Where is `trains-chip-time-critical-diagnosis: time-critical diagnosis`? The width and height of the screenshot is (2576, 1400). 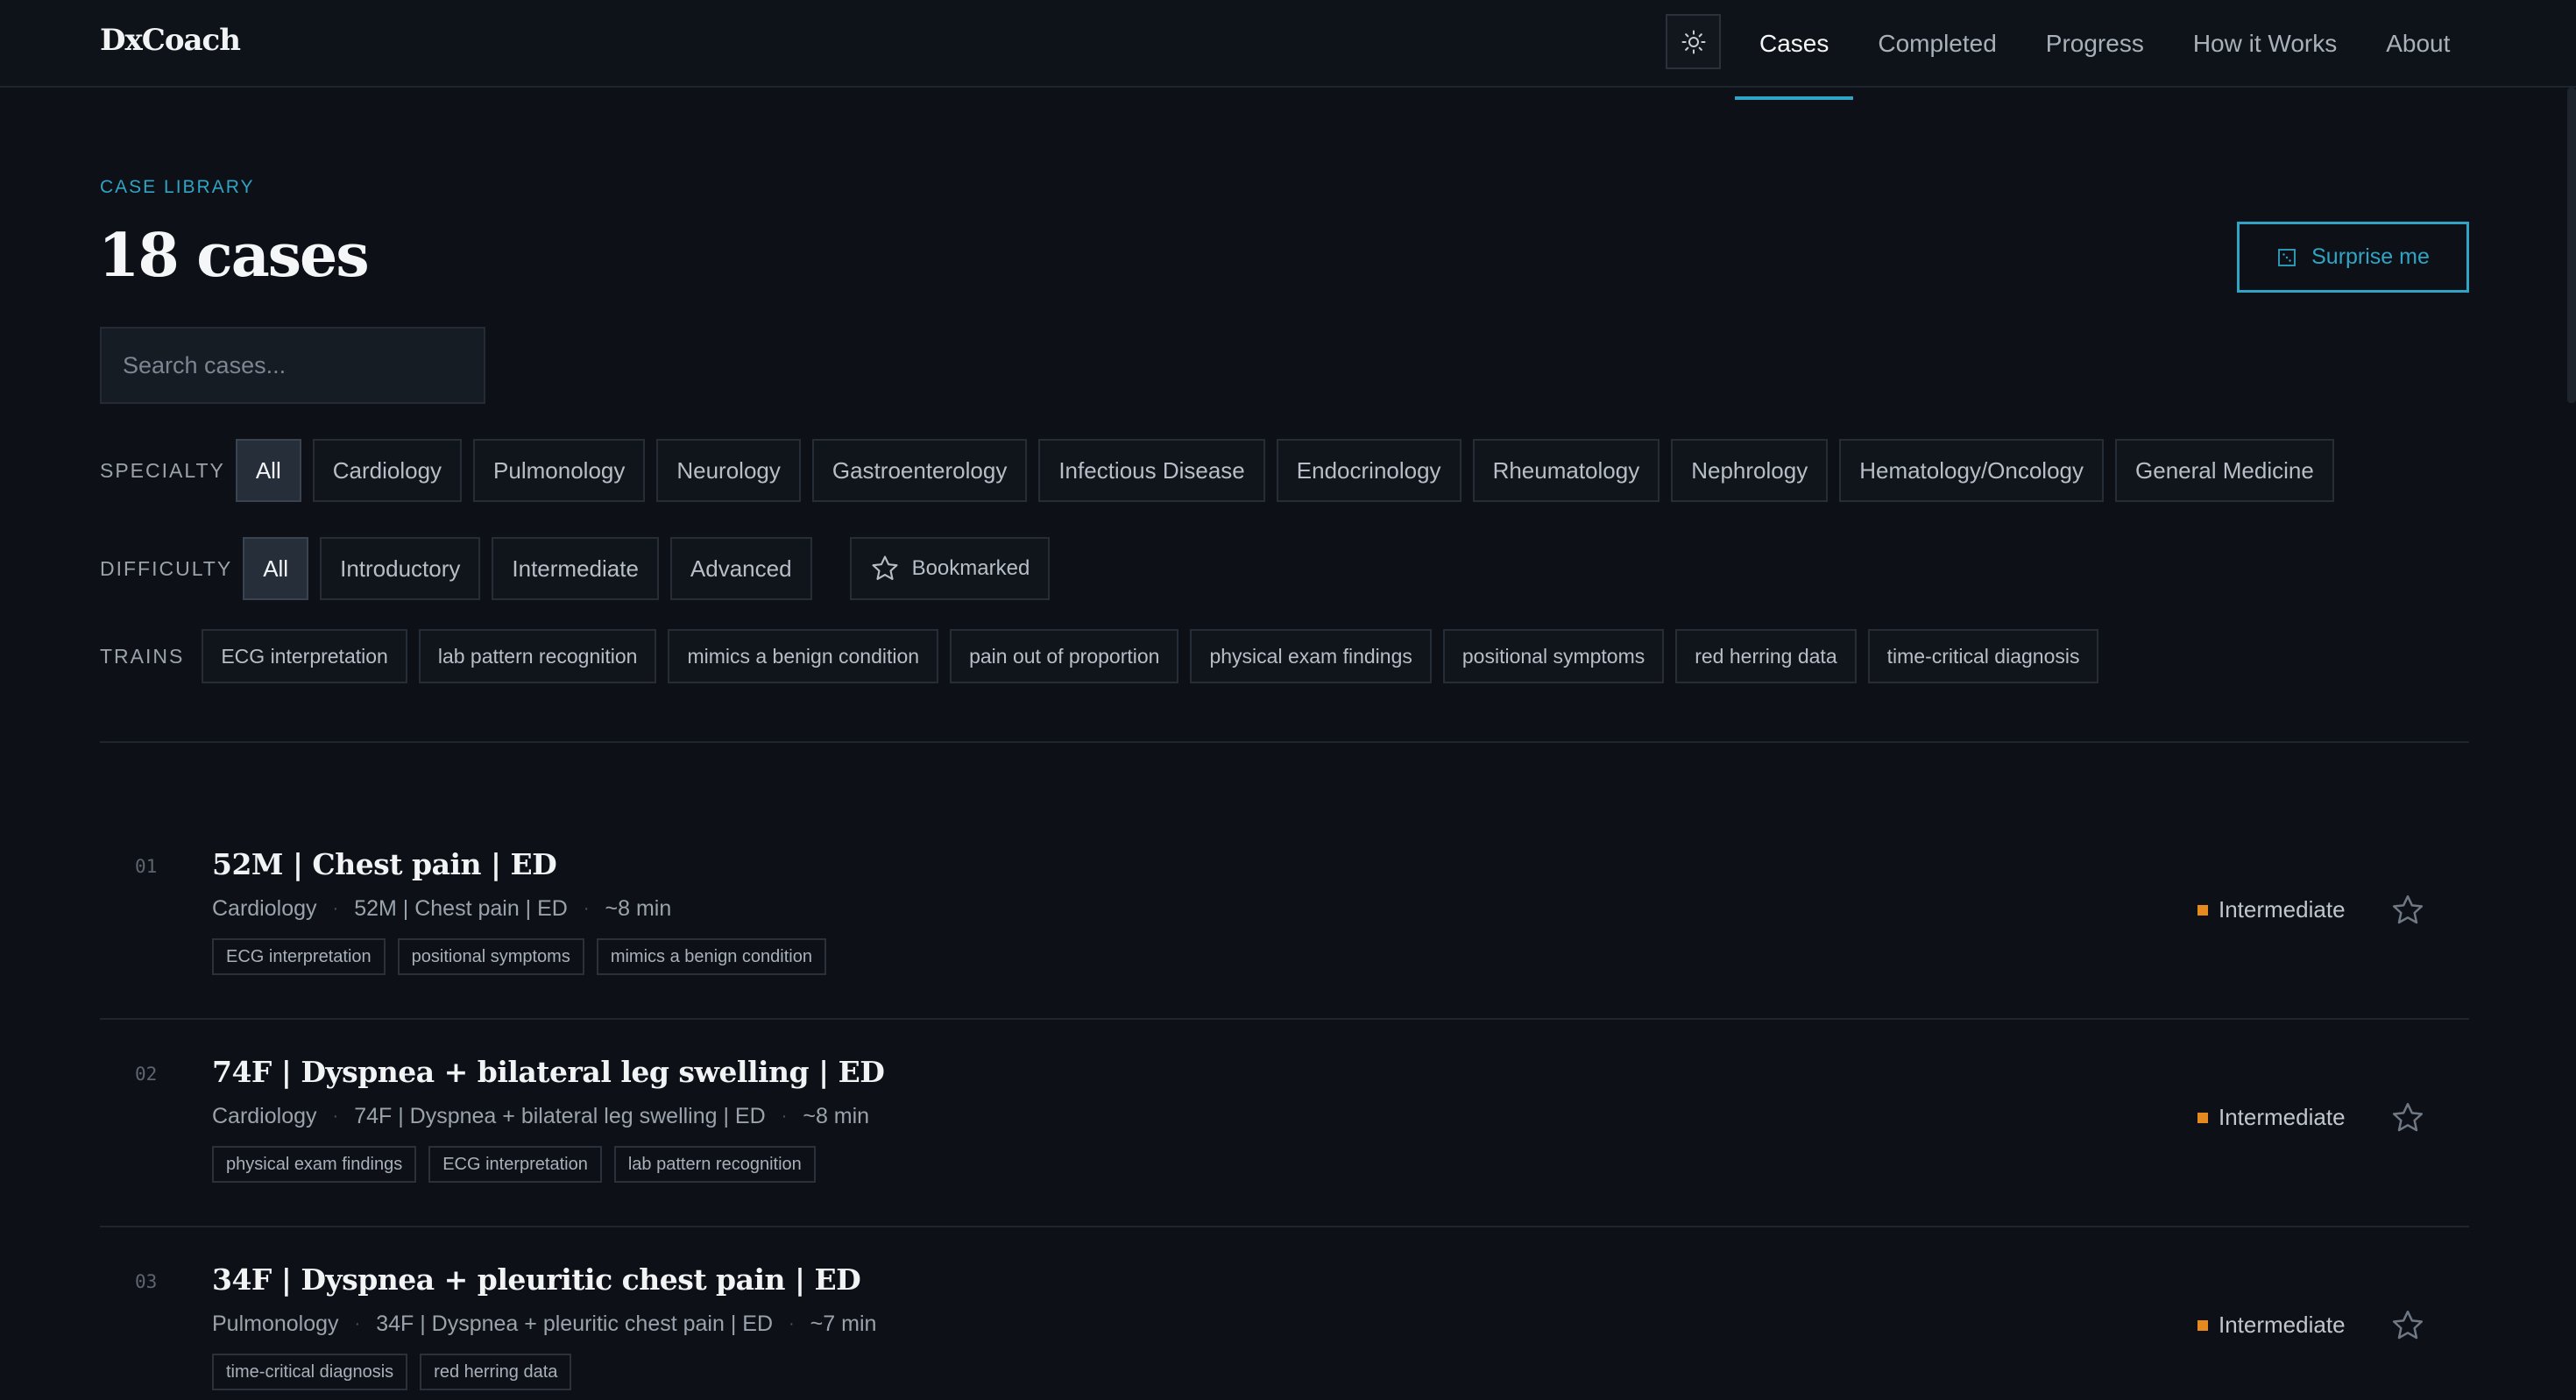
trains-chip-time-critical-diagnosis: time-critical diagnosis is located at coordinates (1983, 656).